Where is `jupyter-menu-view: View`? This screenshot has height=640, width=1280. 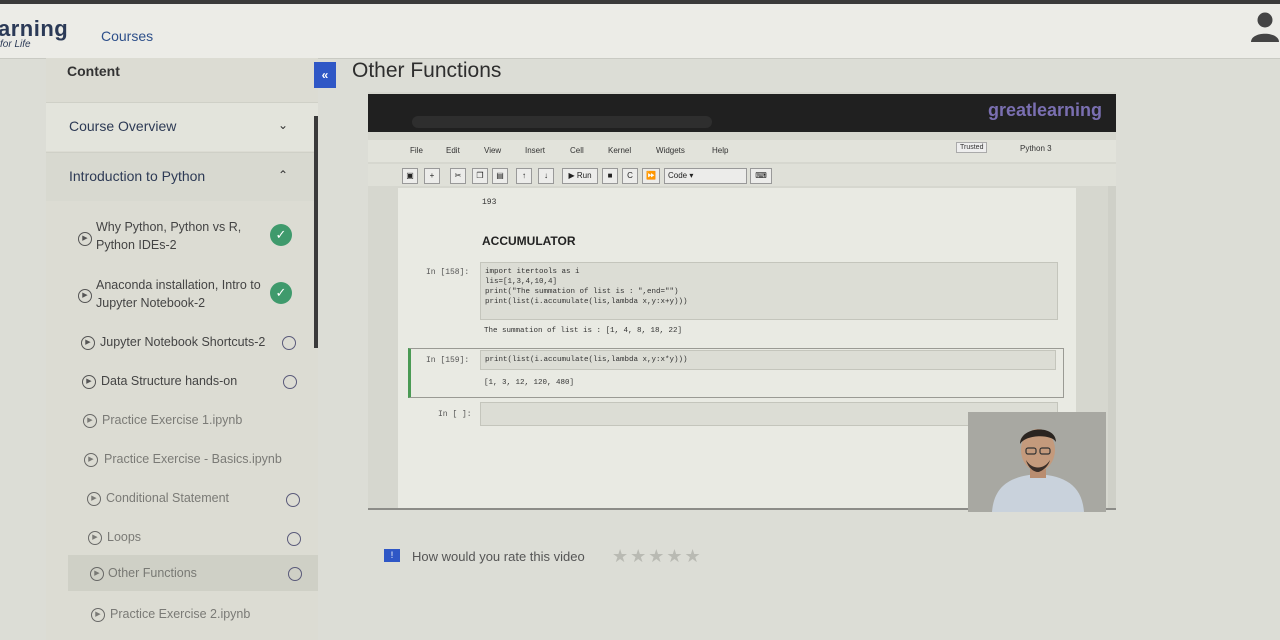
jupyter-menu-view: View is located at coordinates (493, 150).